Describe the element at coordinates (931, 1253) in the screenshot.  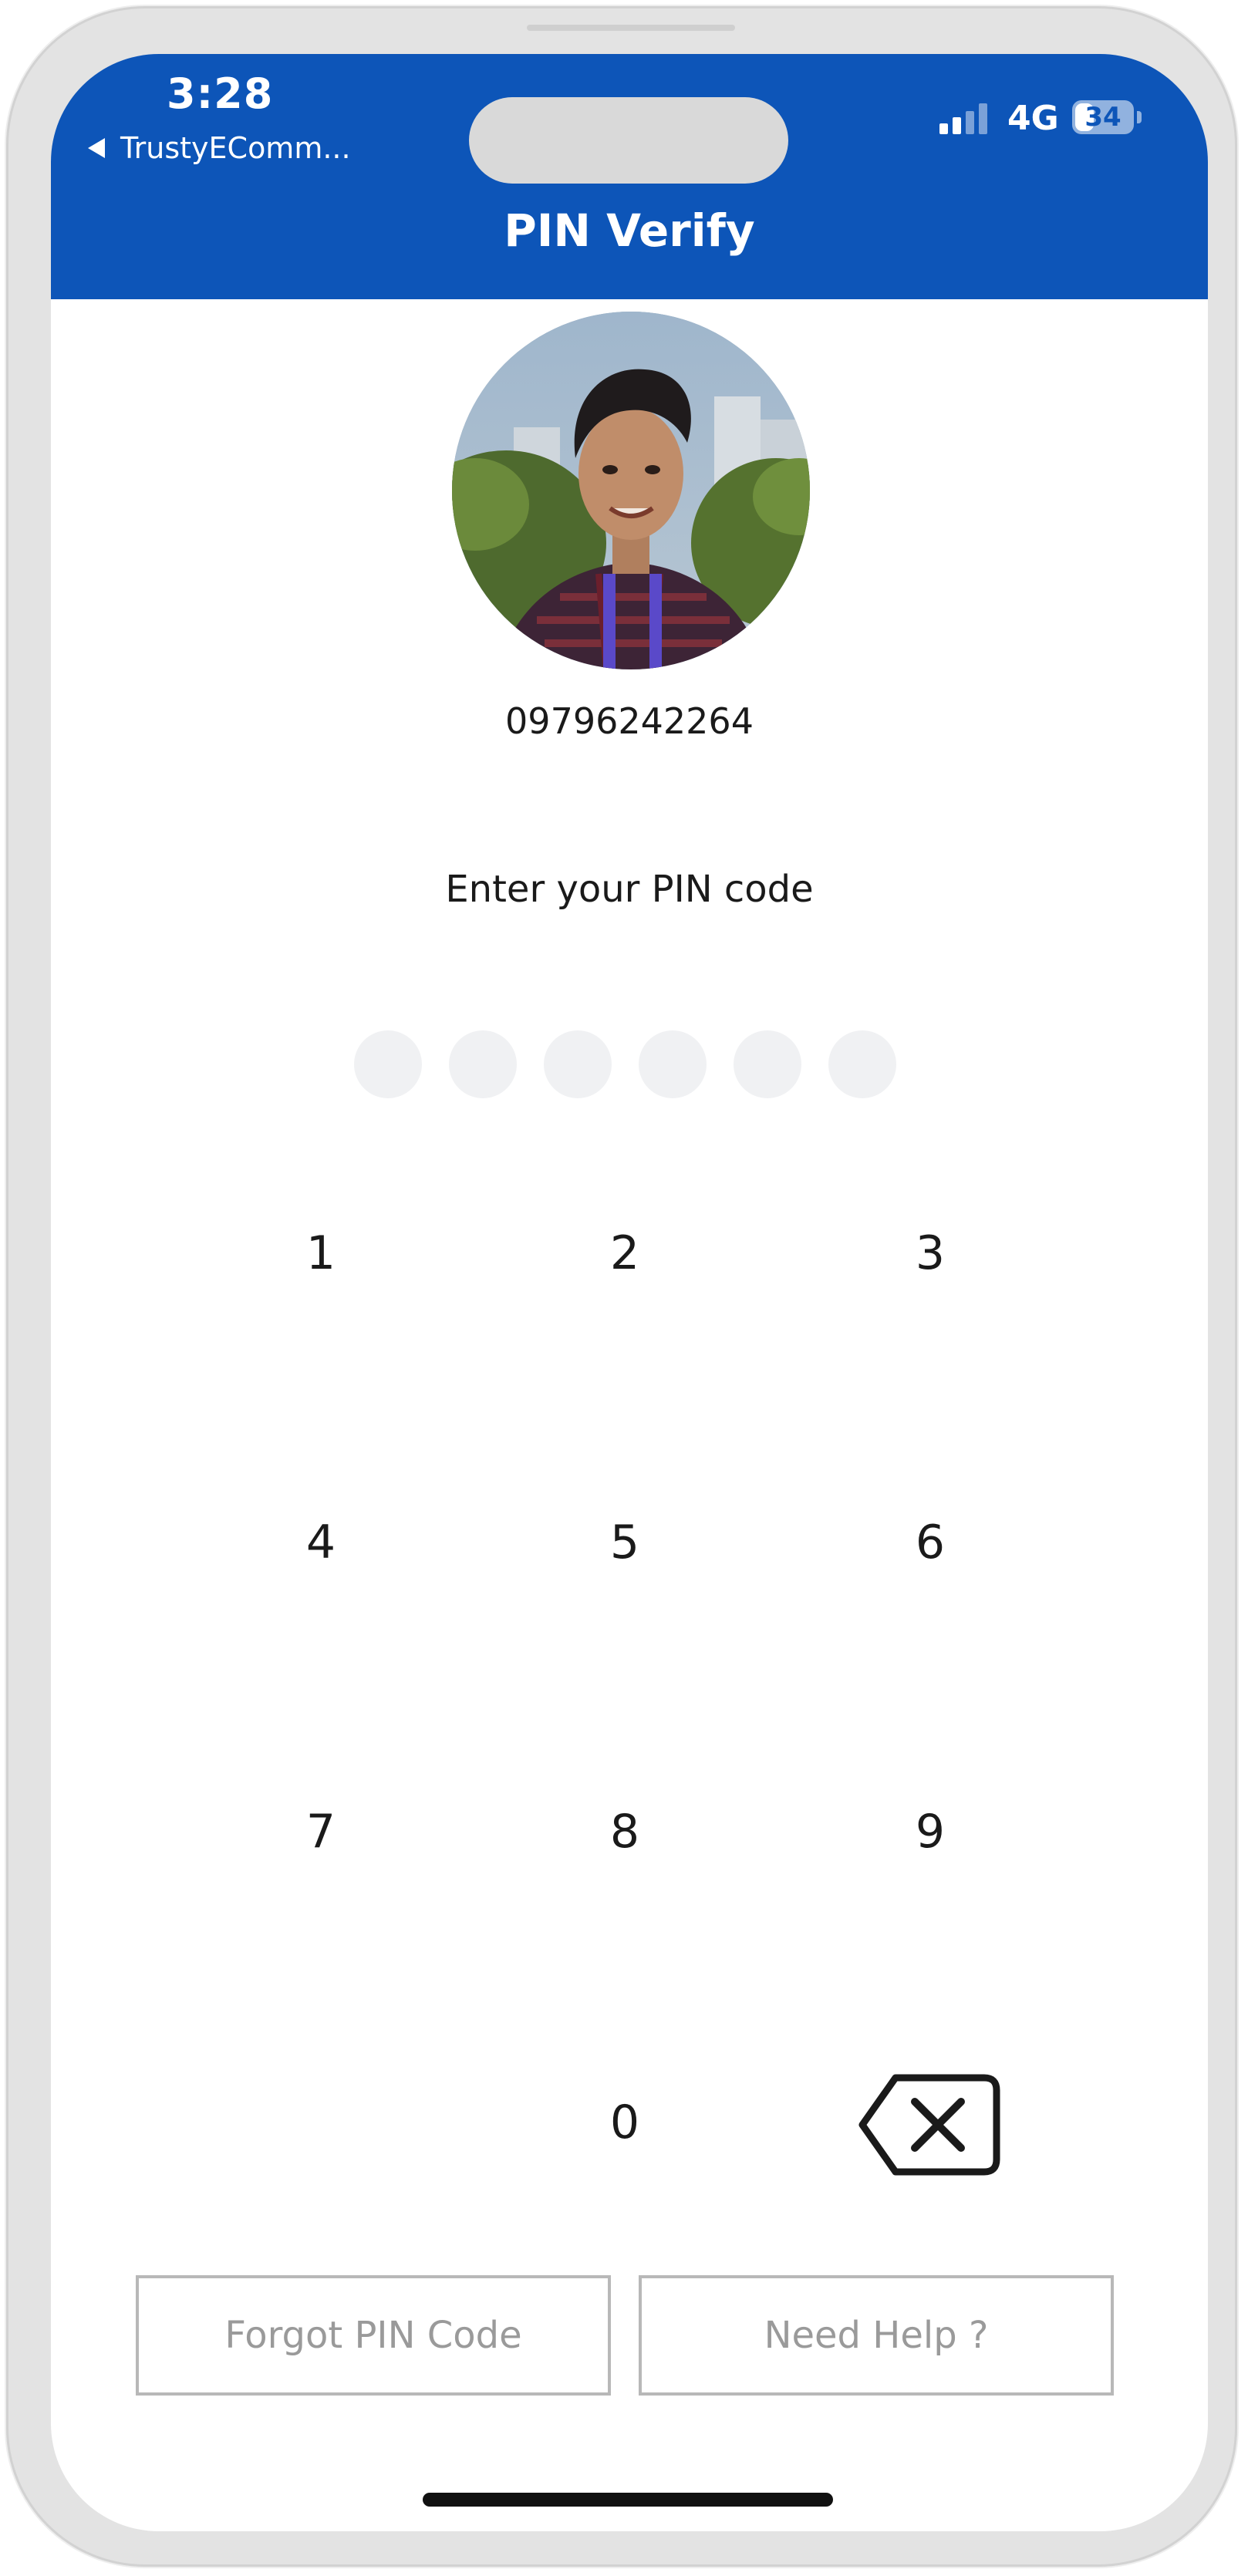
I see `keypad-key-3: 3` at that location.